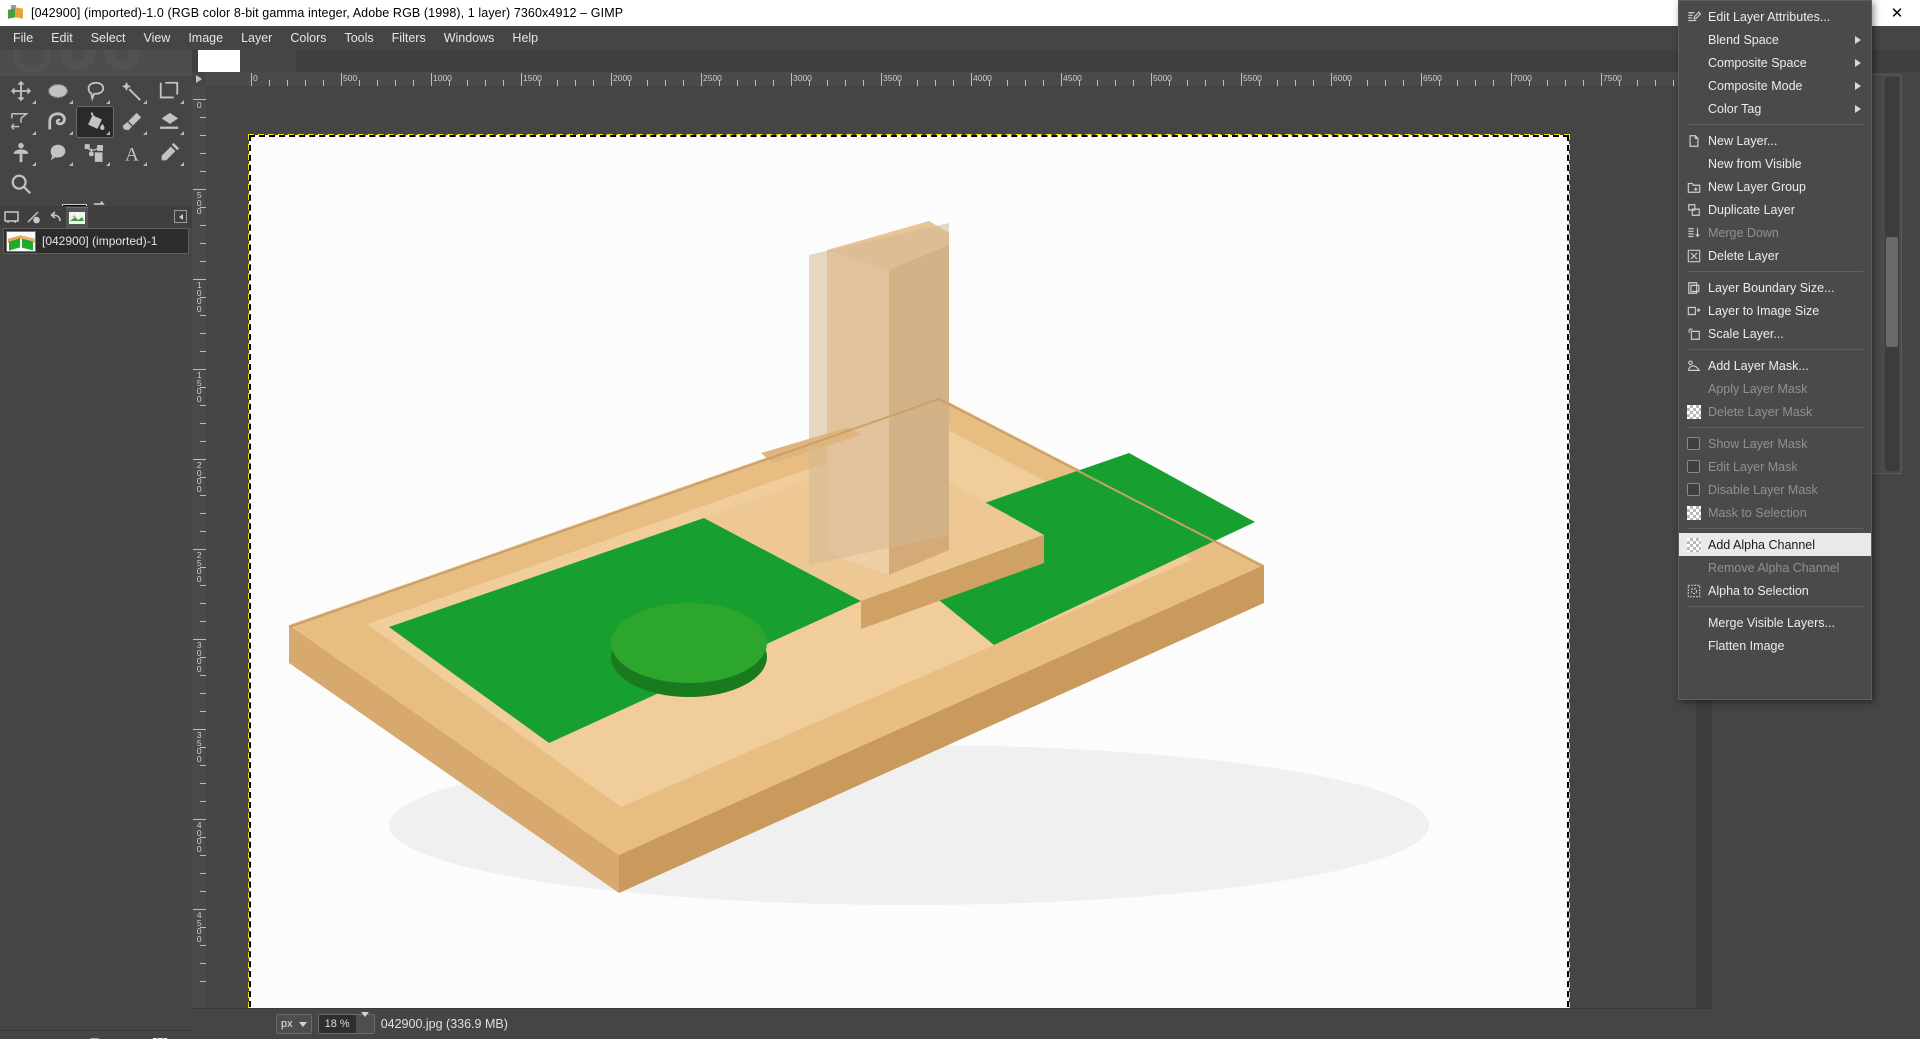  What do you see at coordinates (180, 216) in the screenshot?
I see `collapse-dock-icon` at bounding box center [180, 216].